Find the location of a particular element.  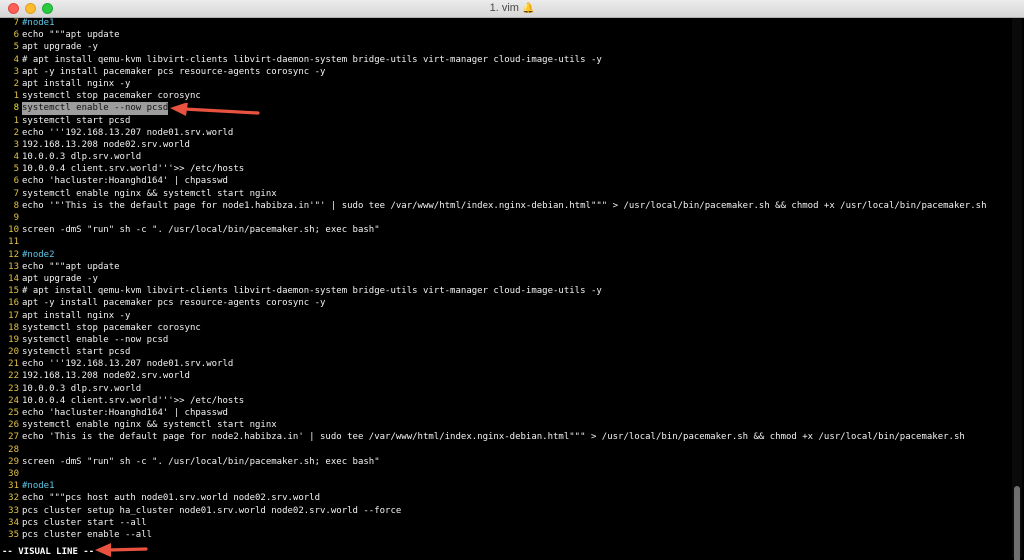

line-text: apt install nginx -y is located at coordinates (76, 315).